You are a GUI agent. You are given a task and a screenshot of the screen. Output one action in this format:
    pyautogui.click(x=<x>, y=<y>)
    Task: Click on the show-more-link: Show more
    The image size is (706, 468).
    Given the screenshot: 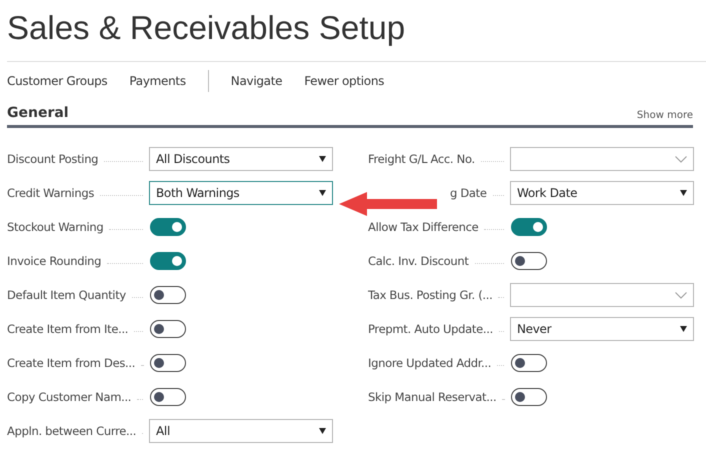 What is the action you would take?
    pyautogui.click(x=664, y=115)
    